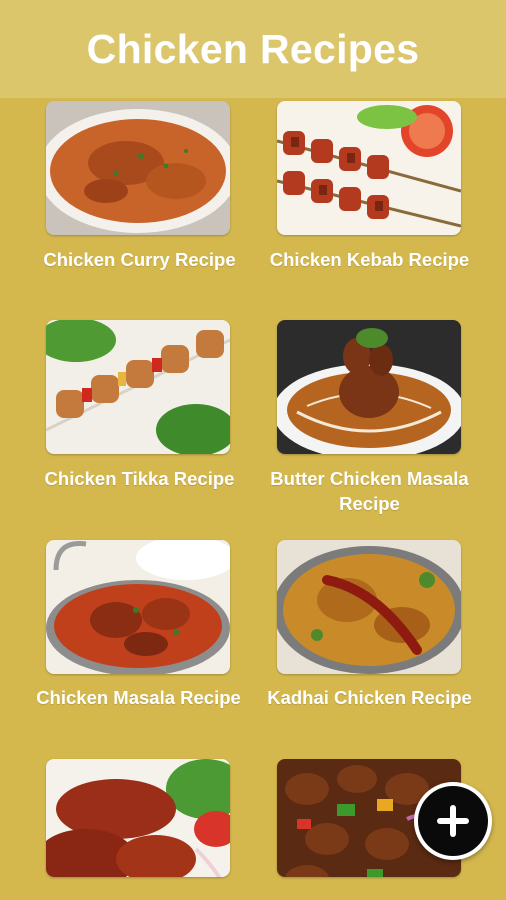  I want to click on add-button, so click(453, 821).